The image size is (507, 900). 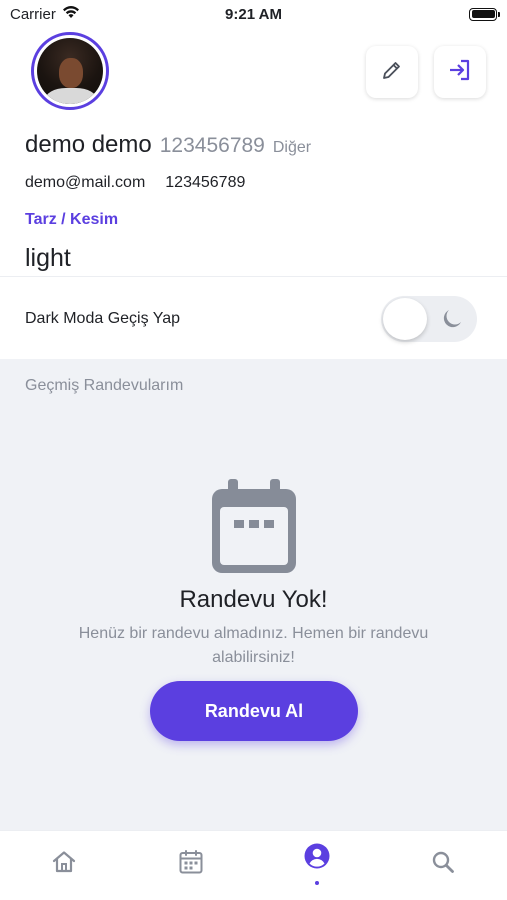 I want to click on edit-profile-button, so click(x=392, y=72).